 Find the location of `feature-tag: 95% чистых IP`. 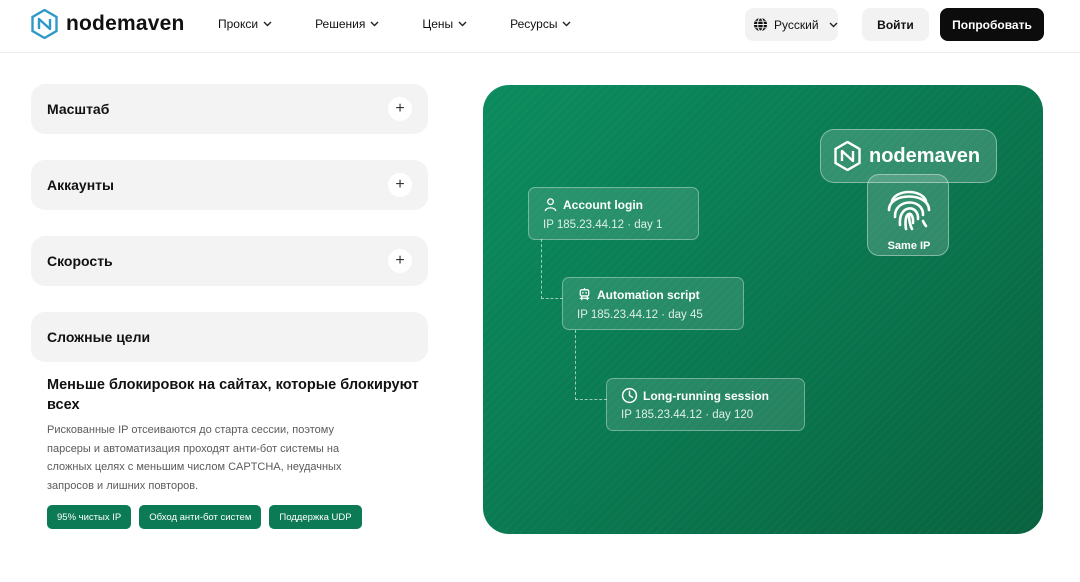

feature-tag: 95% чистых IP is located at coordinates (89, 517).